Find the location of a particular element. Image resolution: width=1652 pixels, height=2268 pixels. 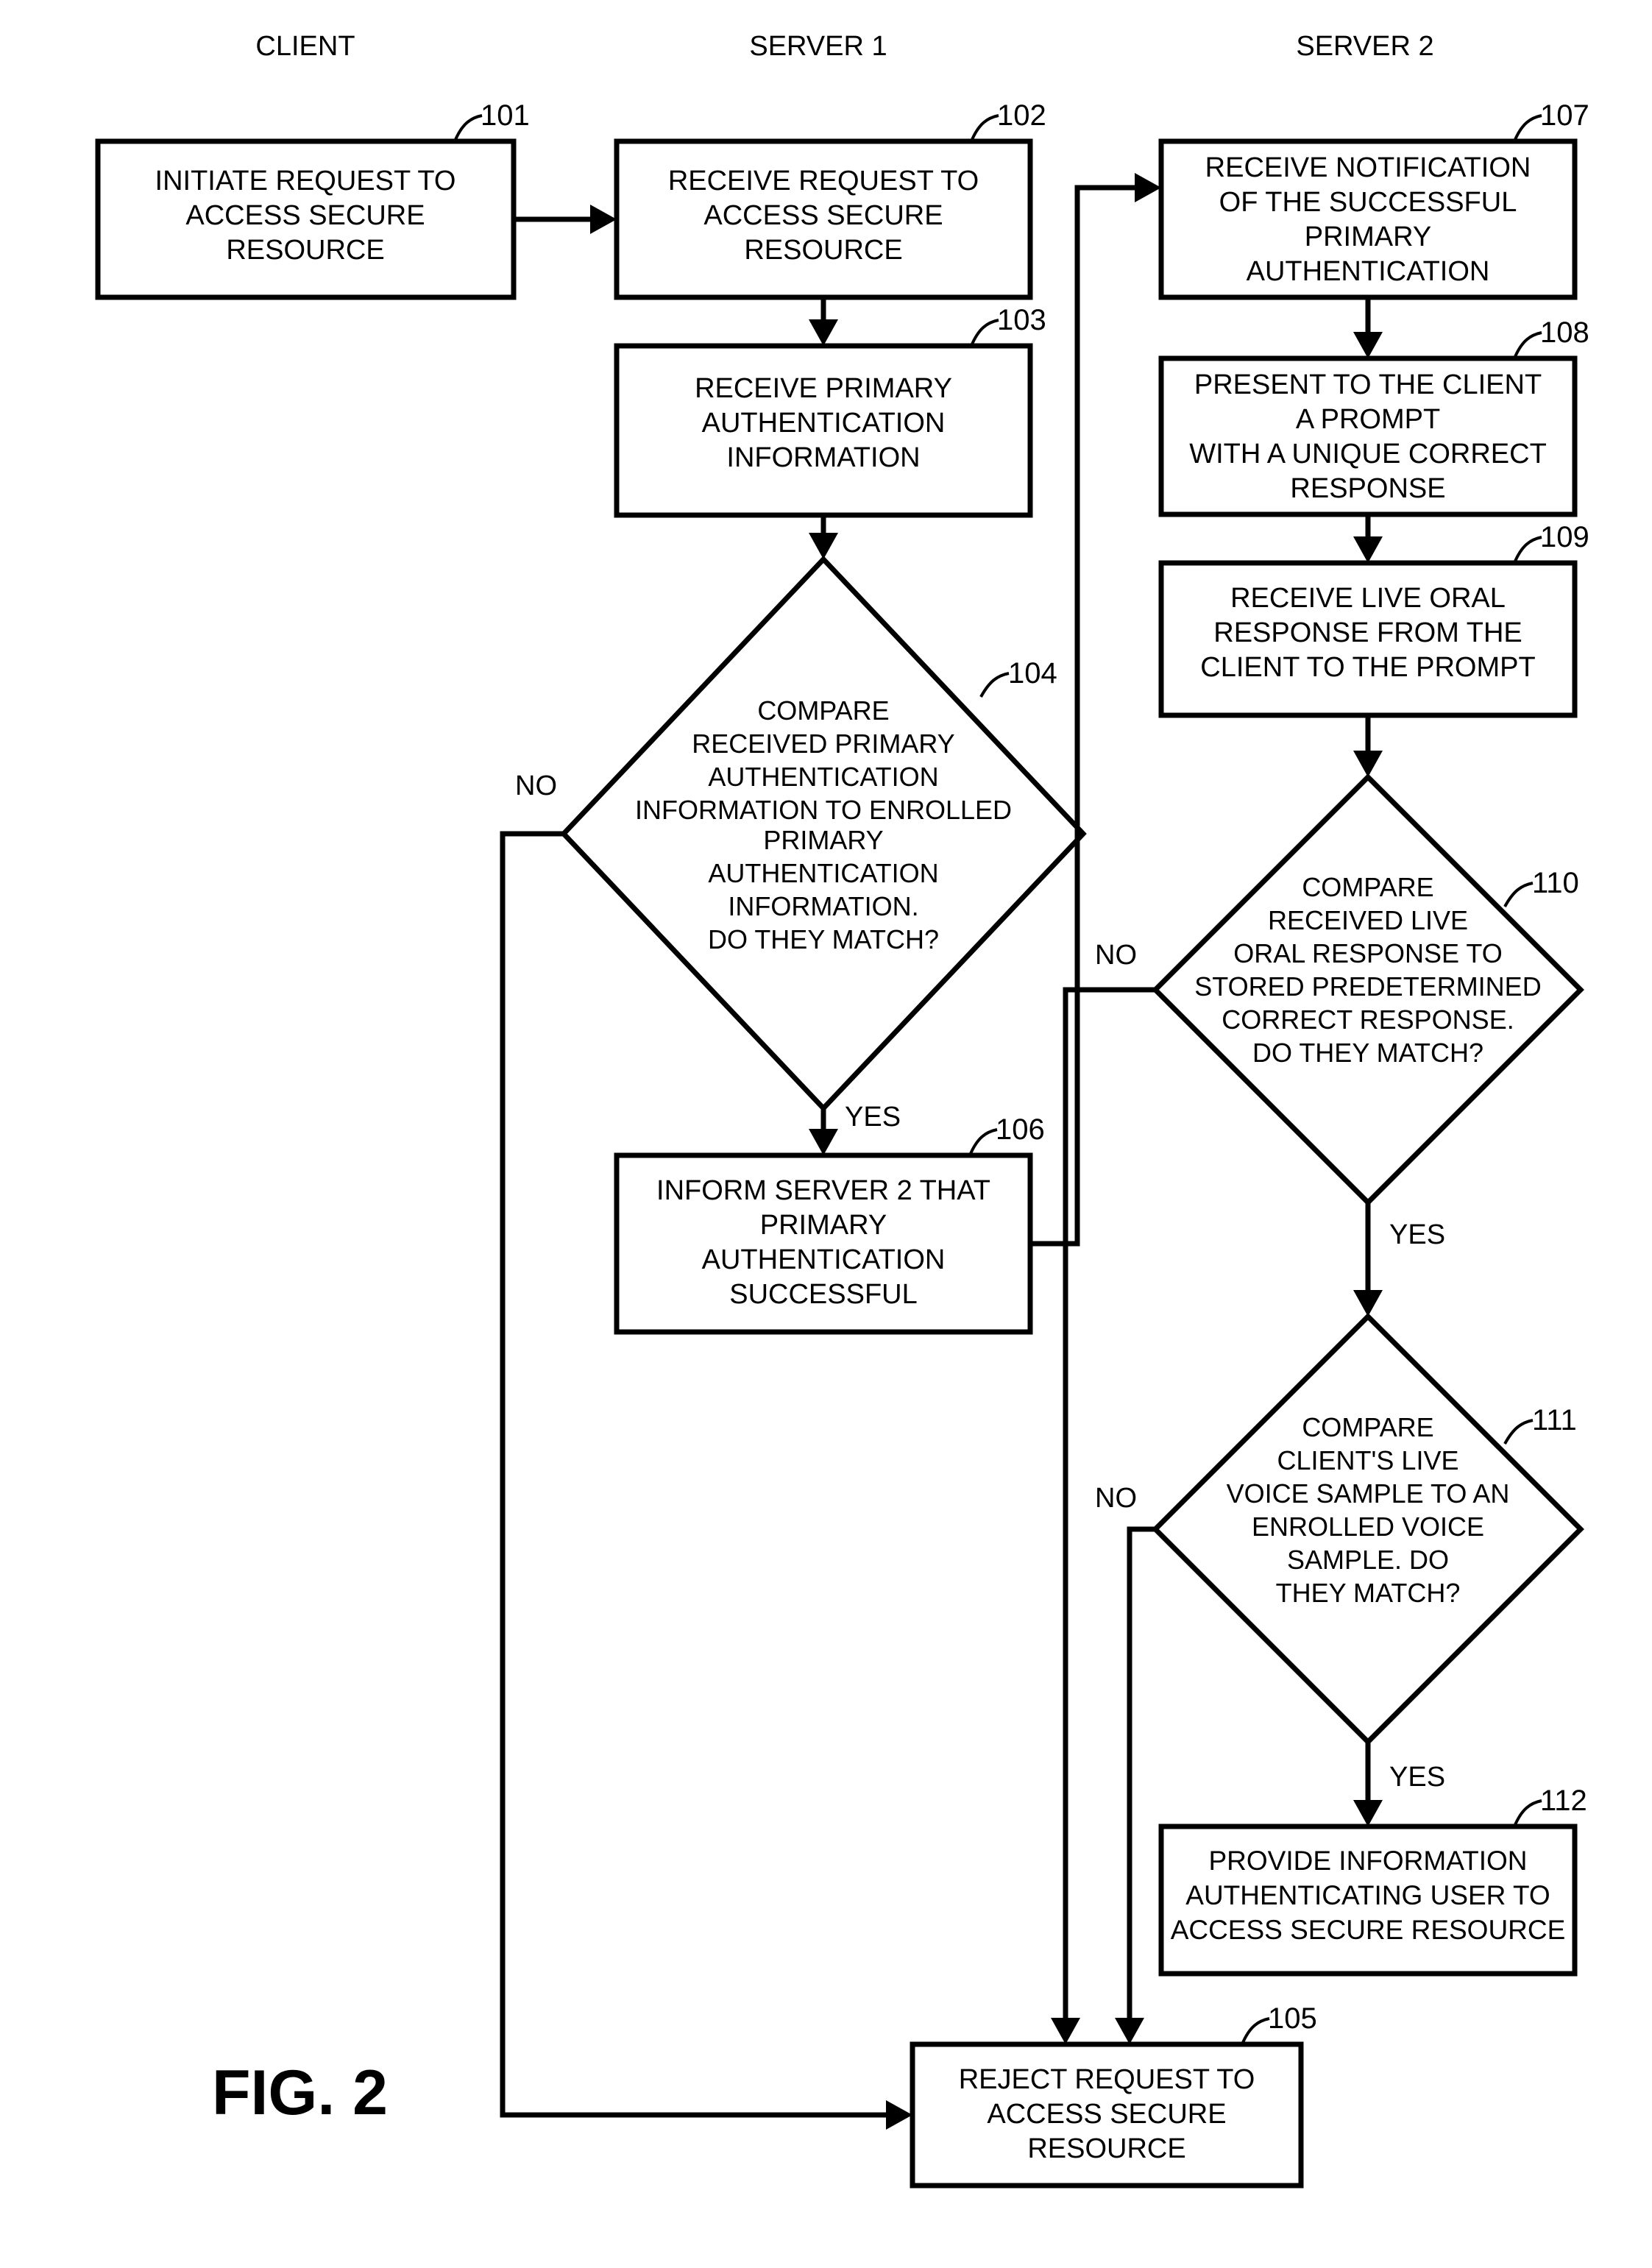

node-101-line-3: RESOURCE is located at coordinates (305, 250).